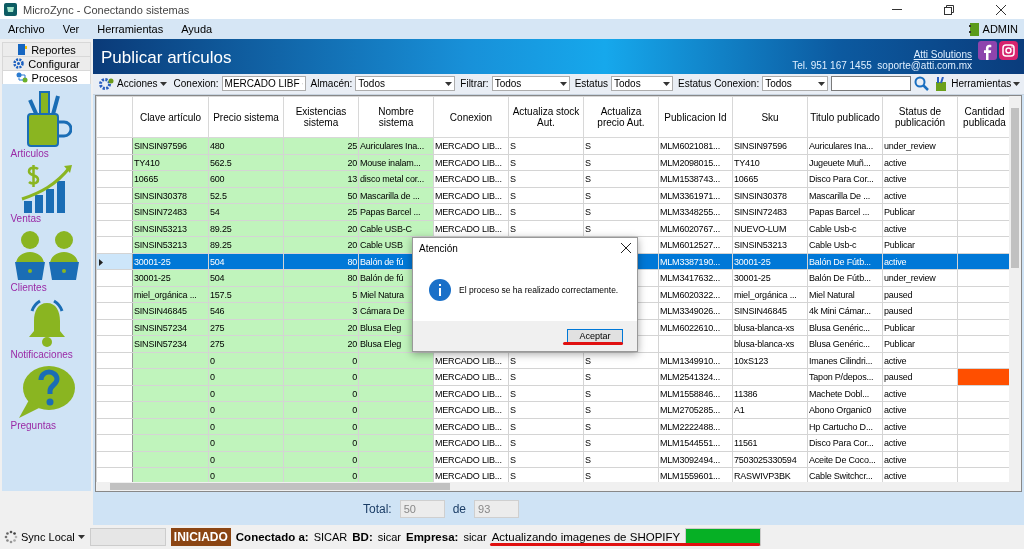  I want to click on book-icon, so click(22, 49).